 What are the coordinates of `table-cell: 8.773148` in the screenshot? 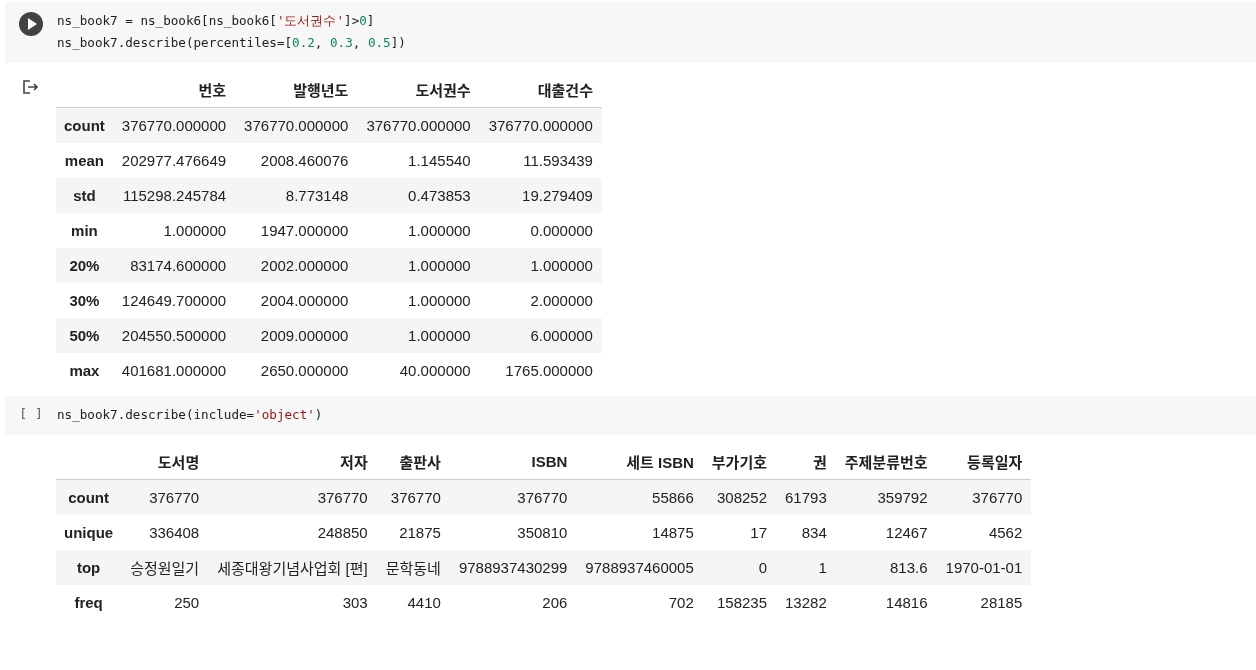 It's located at (317, 195).